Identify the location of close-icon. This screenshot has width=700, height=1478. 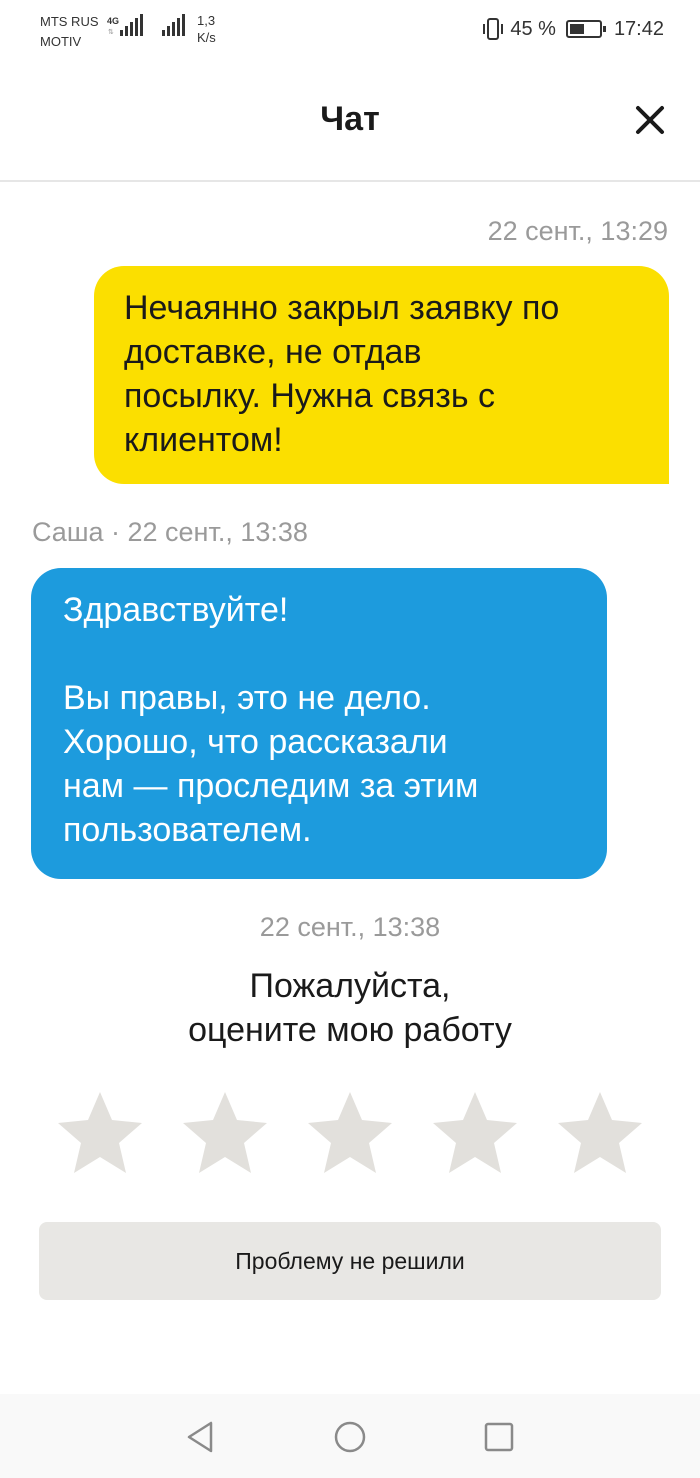
(650, 120).